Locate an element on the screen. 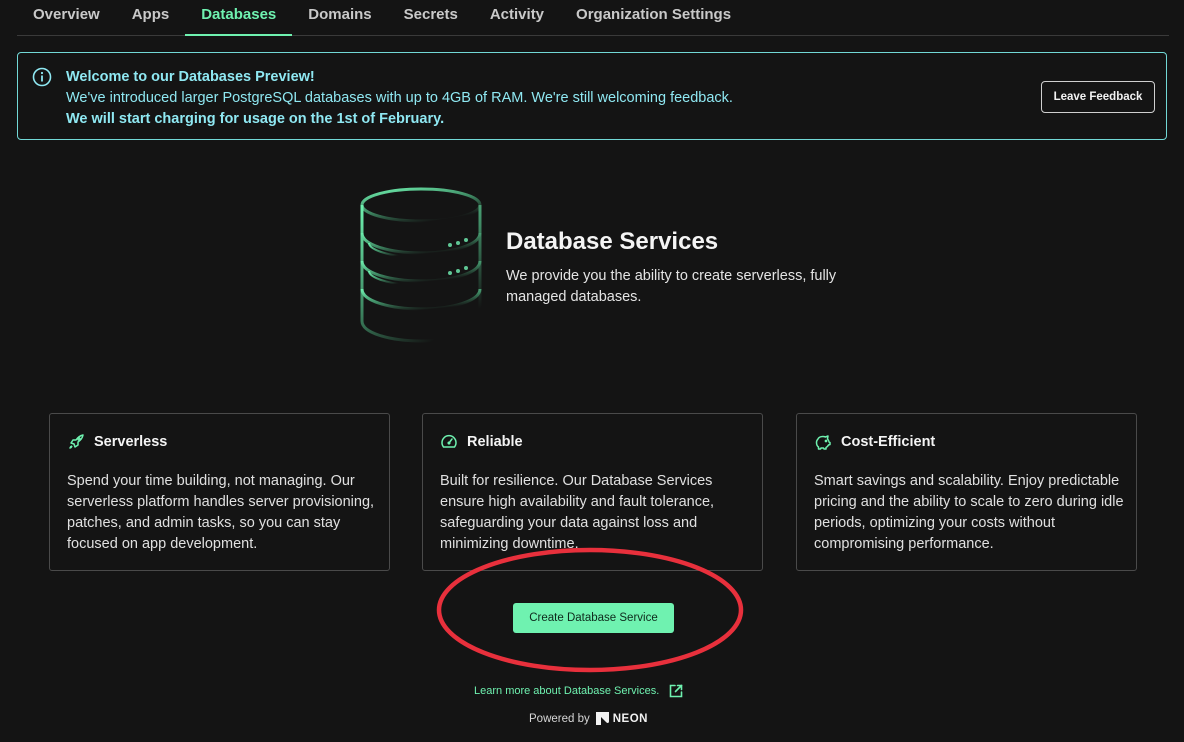 The height and width of the screenshot is (742, 1184). hero-title: Database Services is located at coordinates (612, 241).